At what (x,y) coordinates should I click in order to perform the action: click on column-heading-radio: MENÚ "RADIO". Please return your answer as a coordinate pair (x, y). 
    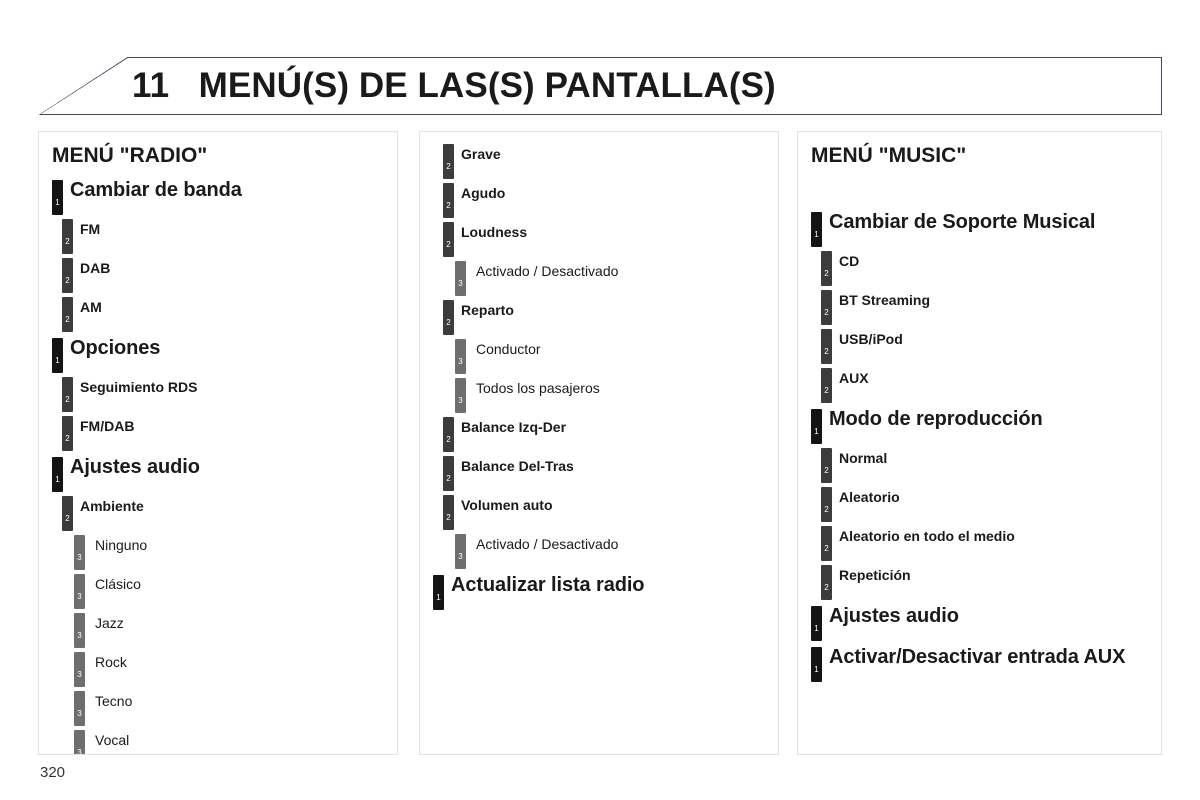
    Looking at the image, I should click on (130, 155).